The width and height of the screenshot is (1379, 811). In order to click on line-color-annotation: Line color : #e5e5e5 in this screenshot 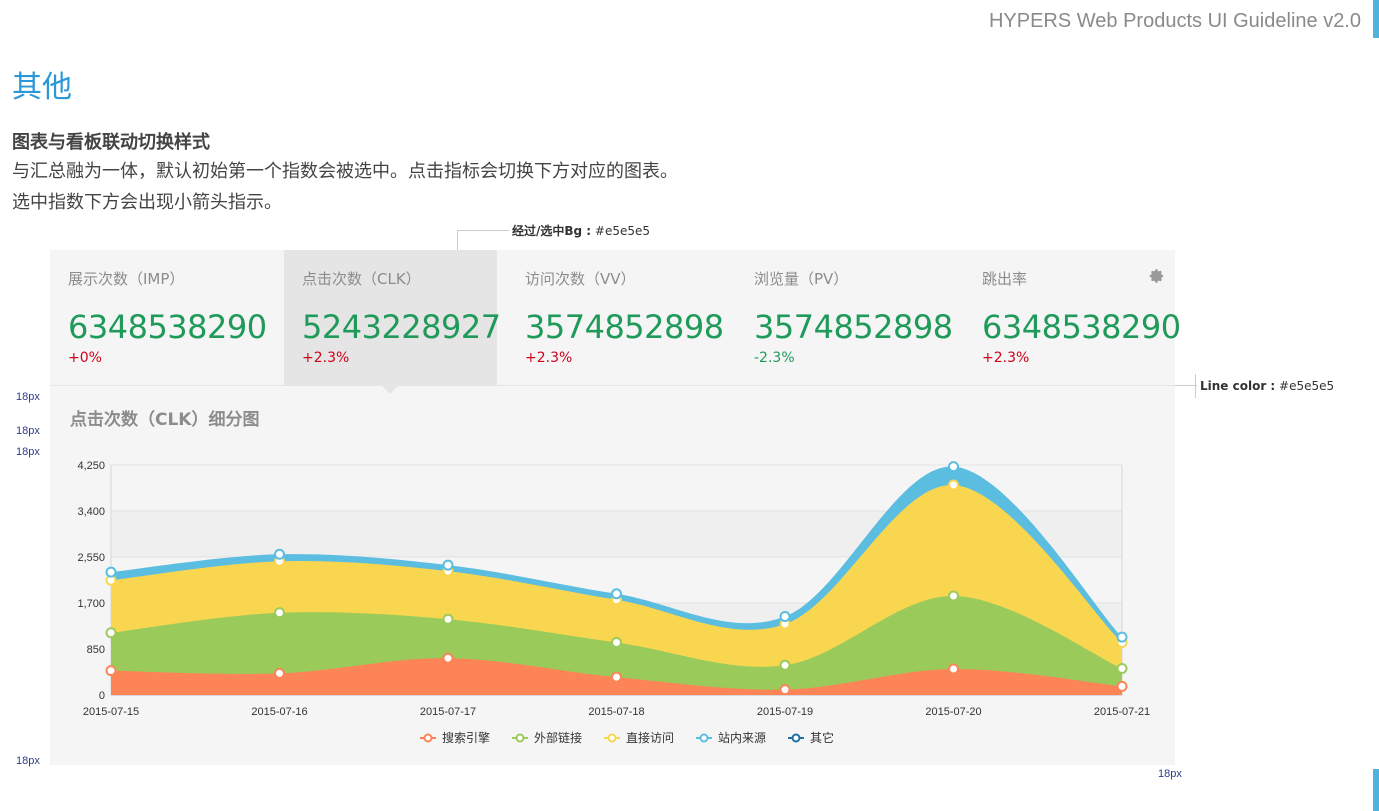, I will do `click(1267, 386)`.